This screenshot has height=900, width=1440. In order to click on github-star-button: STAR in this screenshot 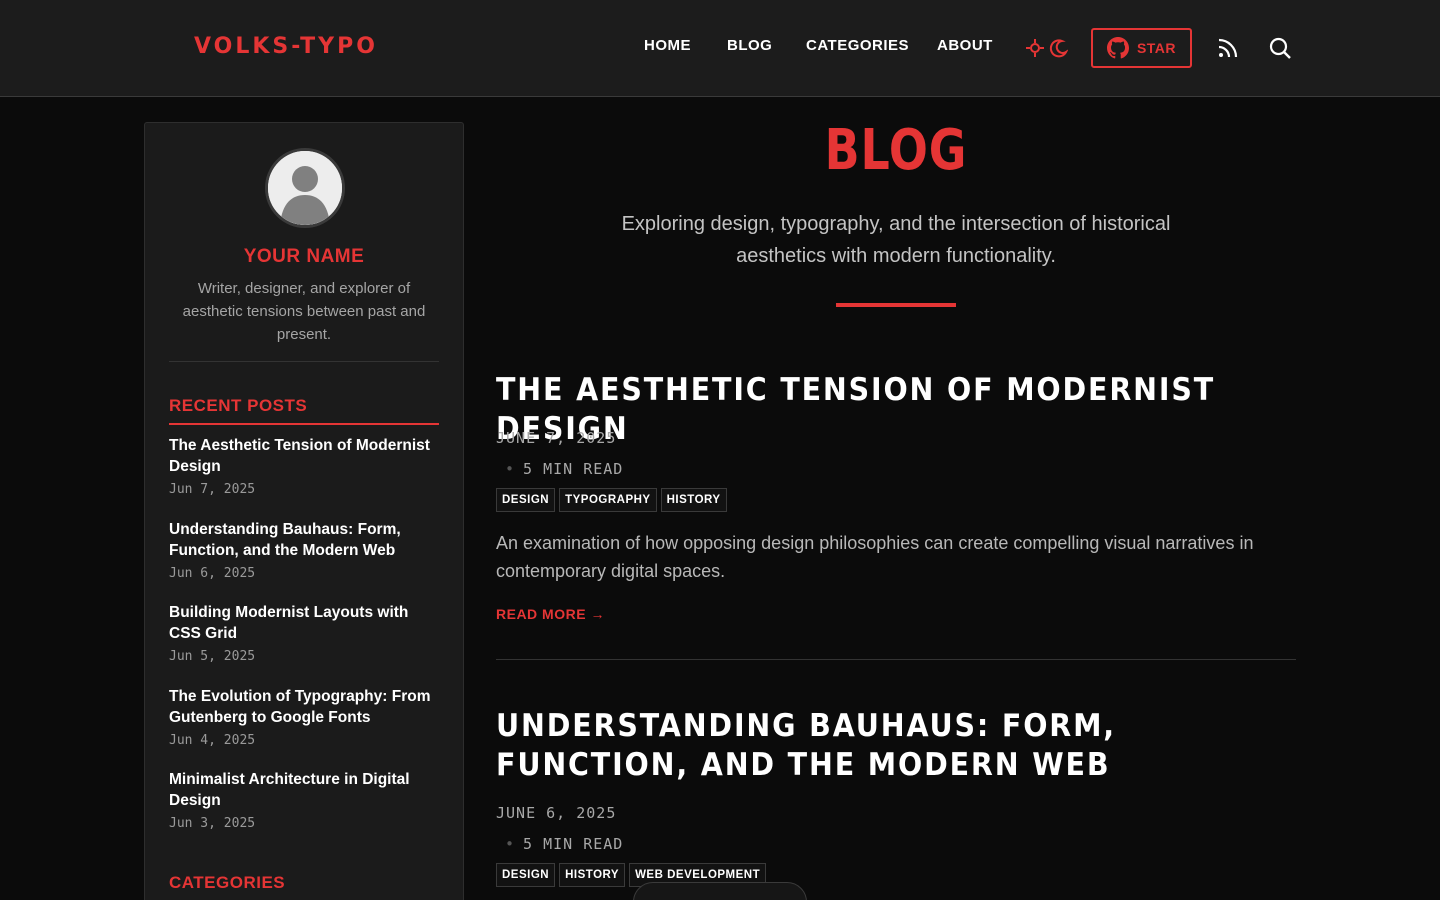, I will do `click(1141, 48)`.